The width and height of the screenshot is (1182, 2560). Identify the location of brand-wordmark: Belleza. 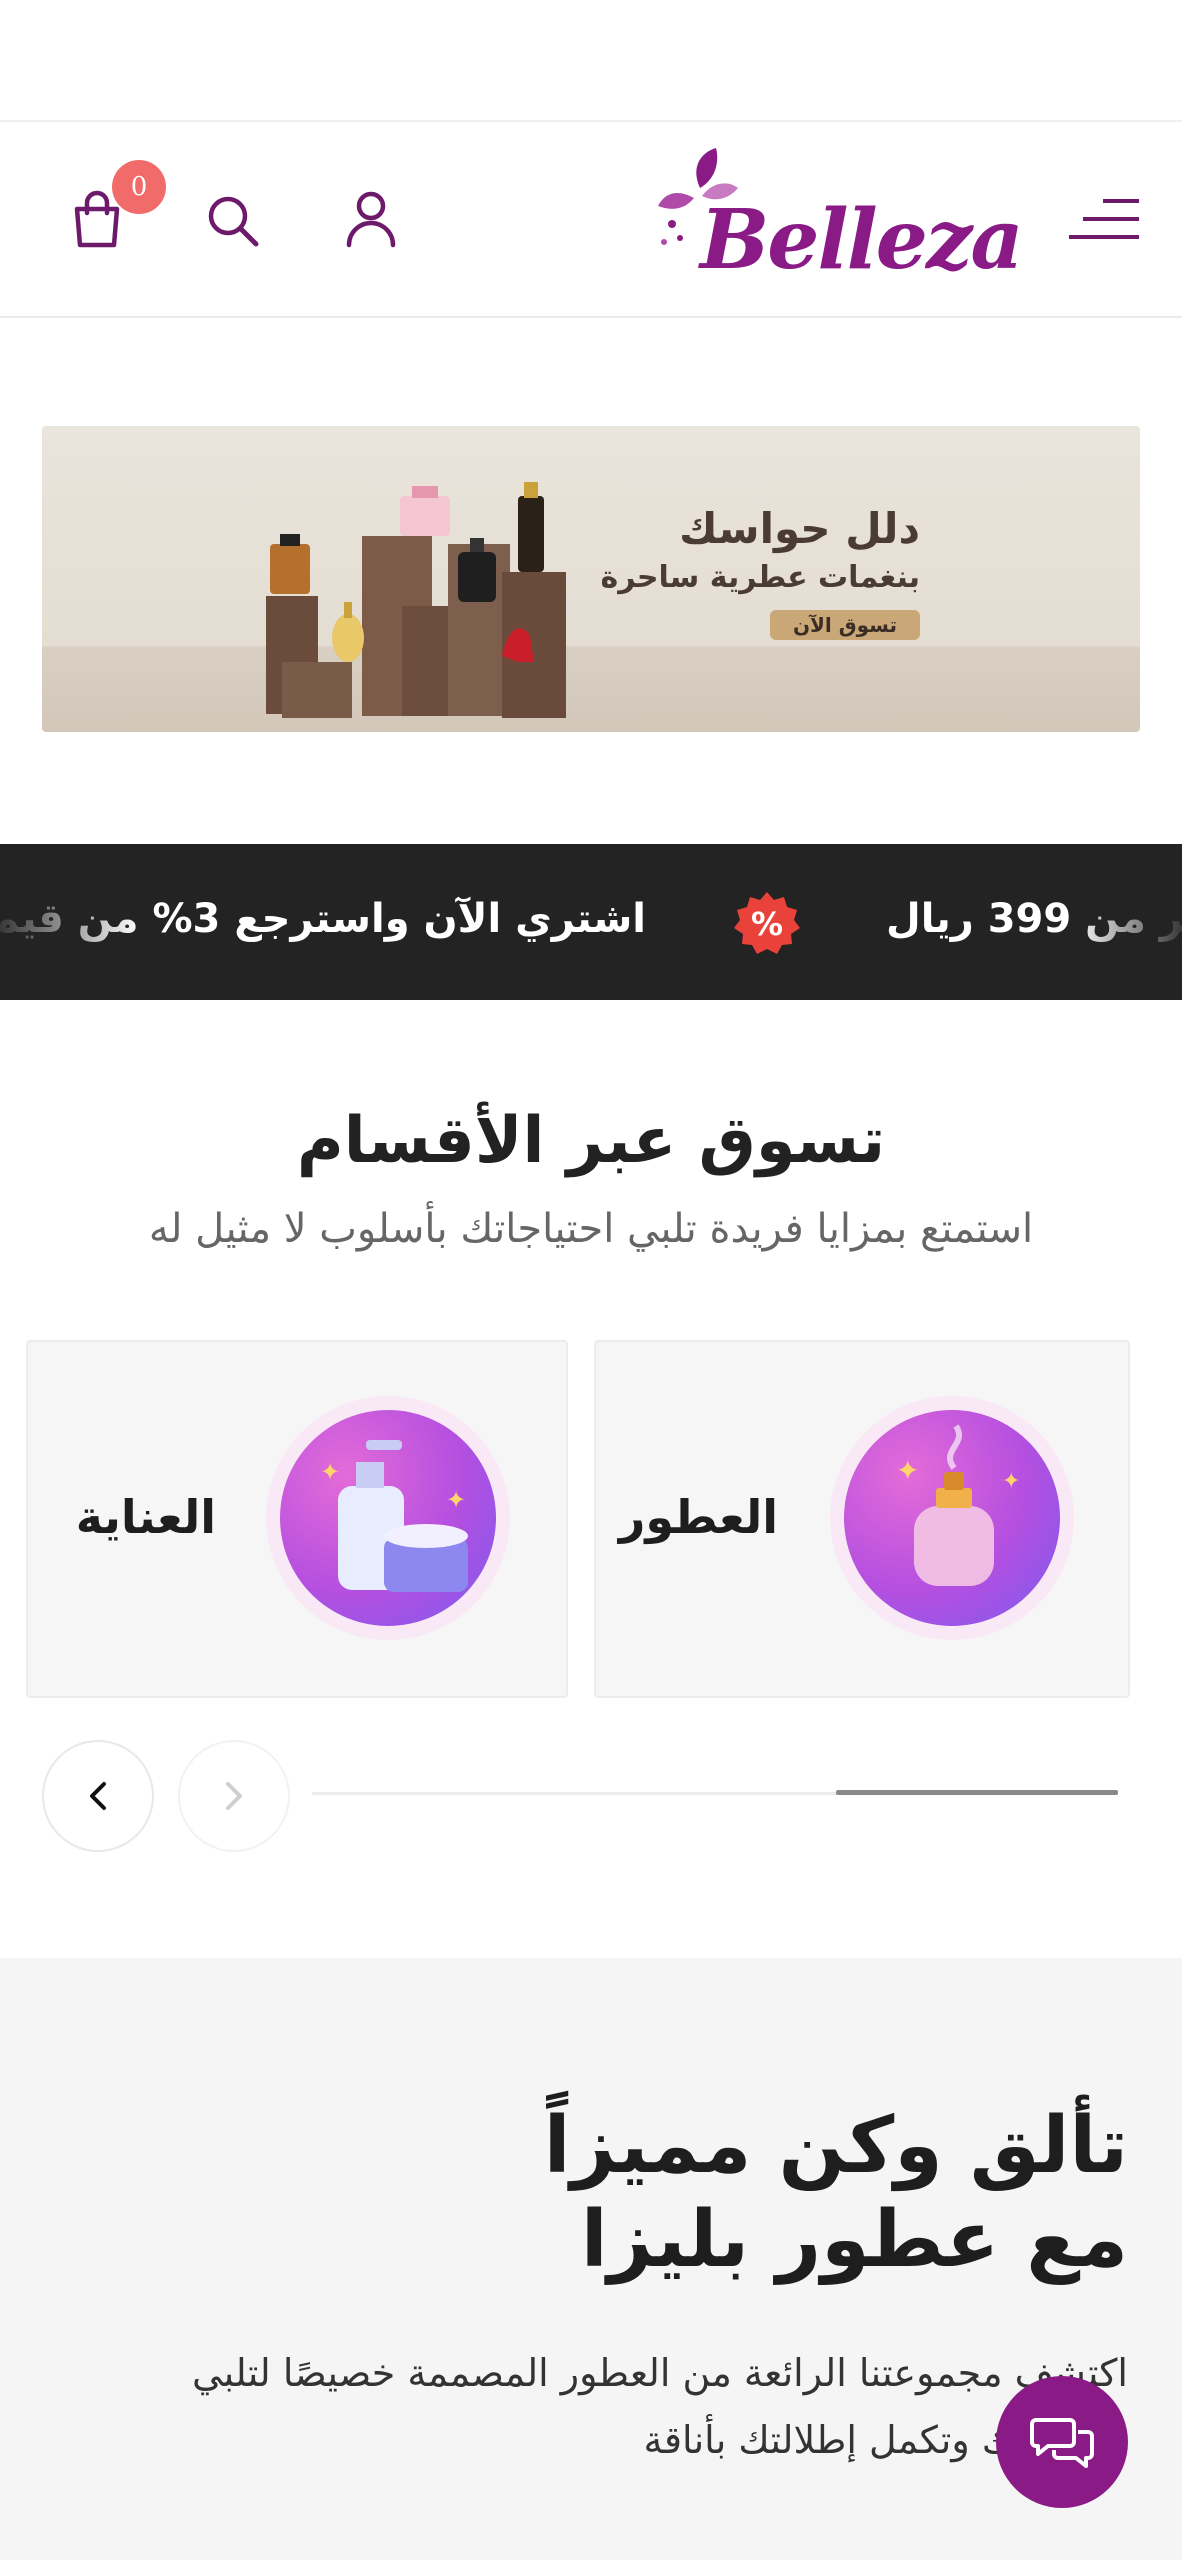
(862, 240).